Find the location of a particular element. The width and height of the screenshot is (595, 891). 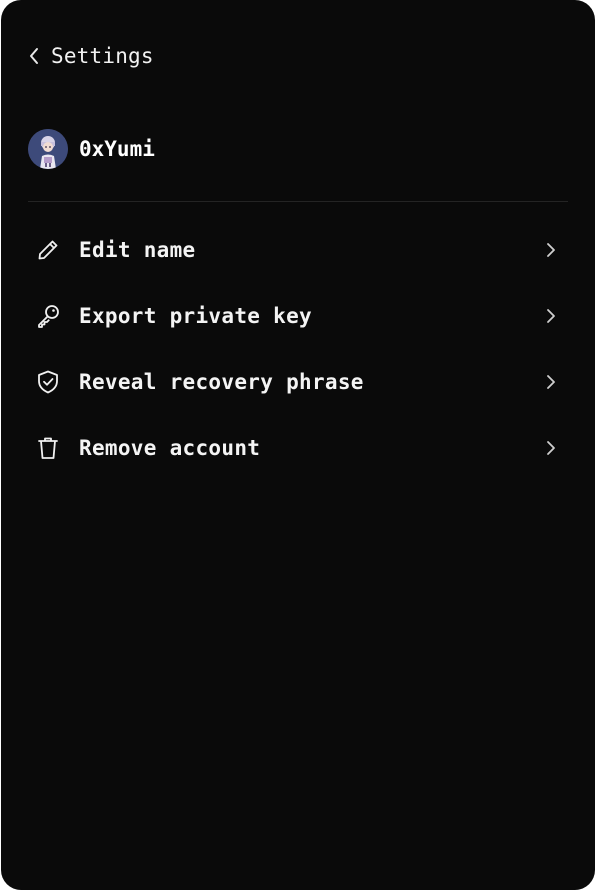

page-title: Settings is located at coordinates (102, 56).